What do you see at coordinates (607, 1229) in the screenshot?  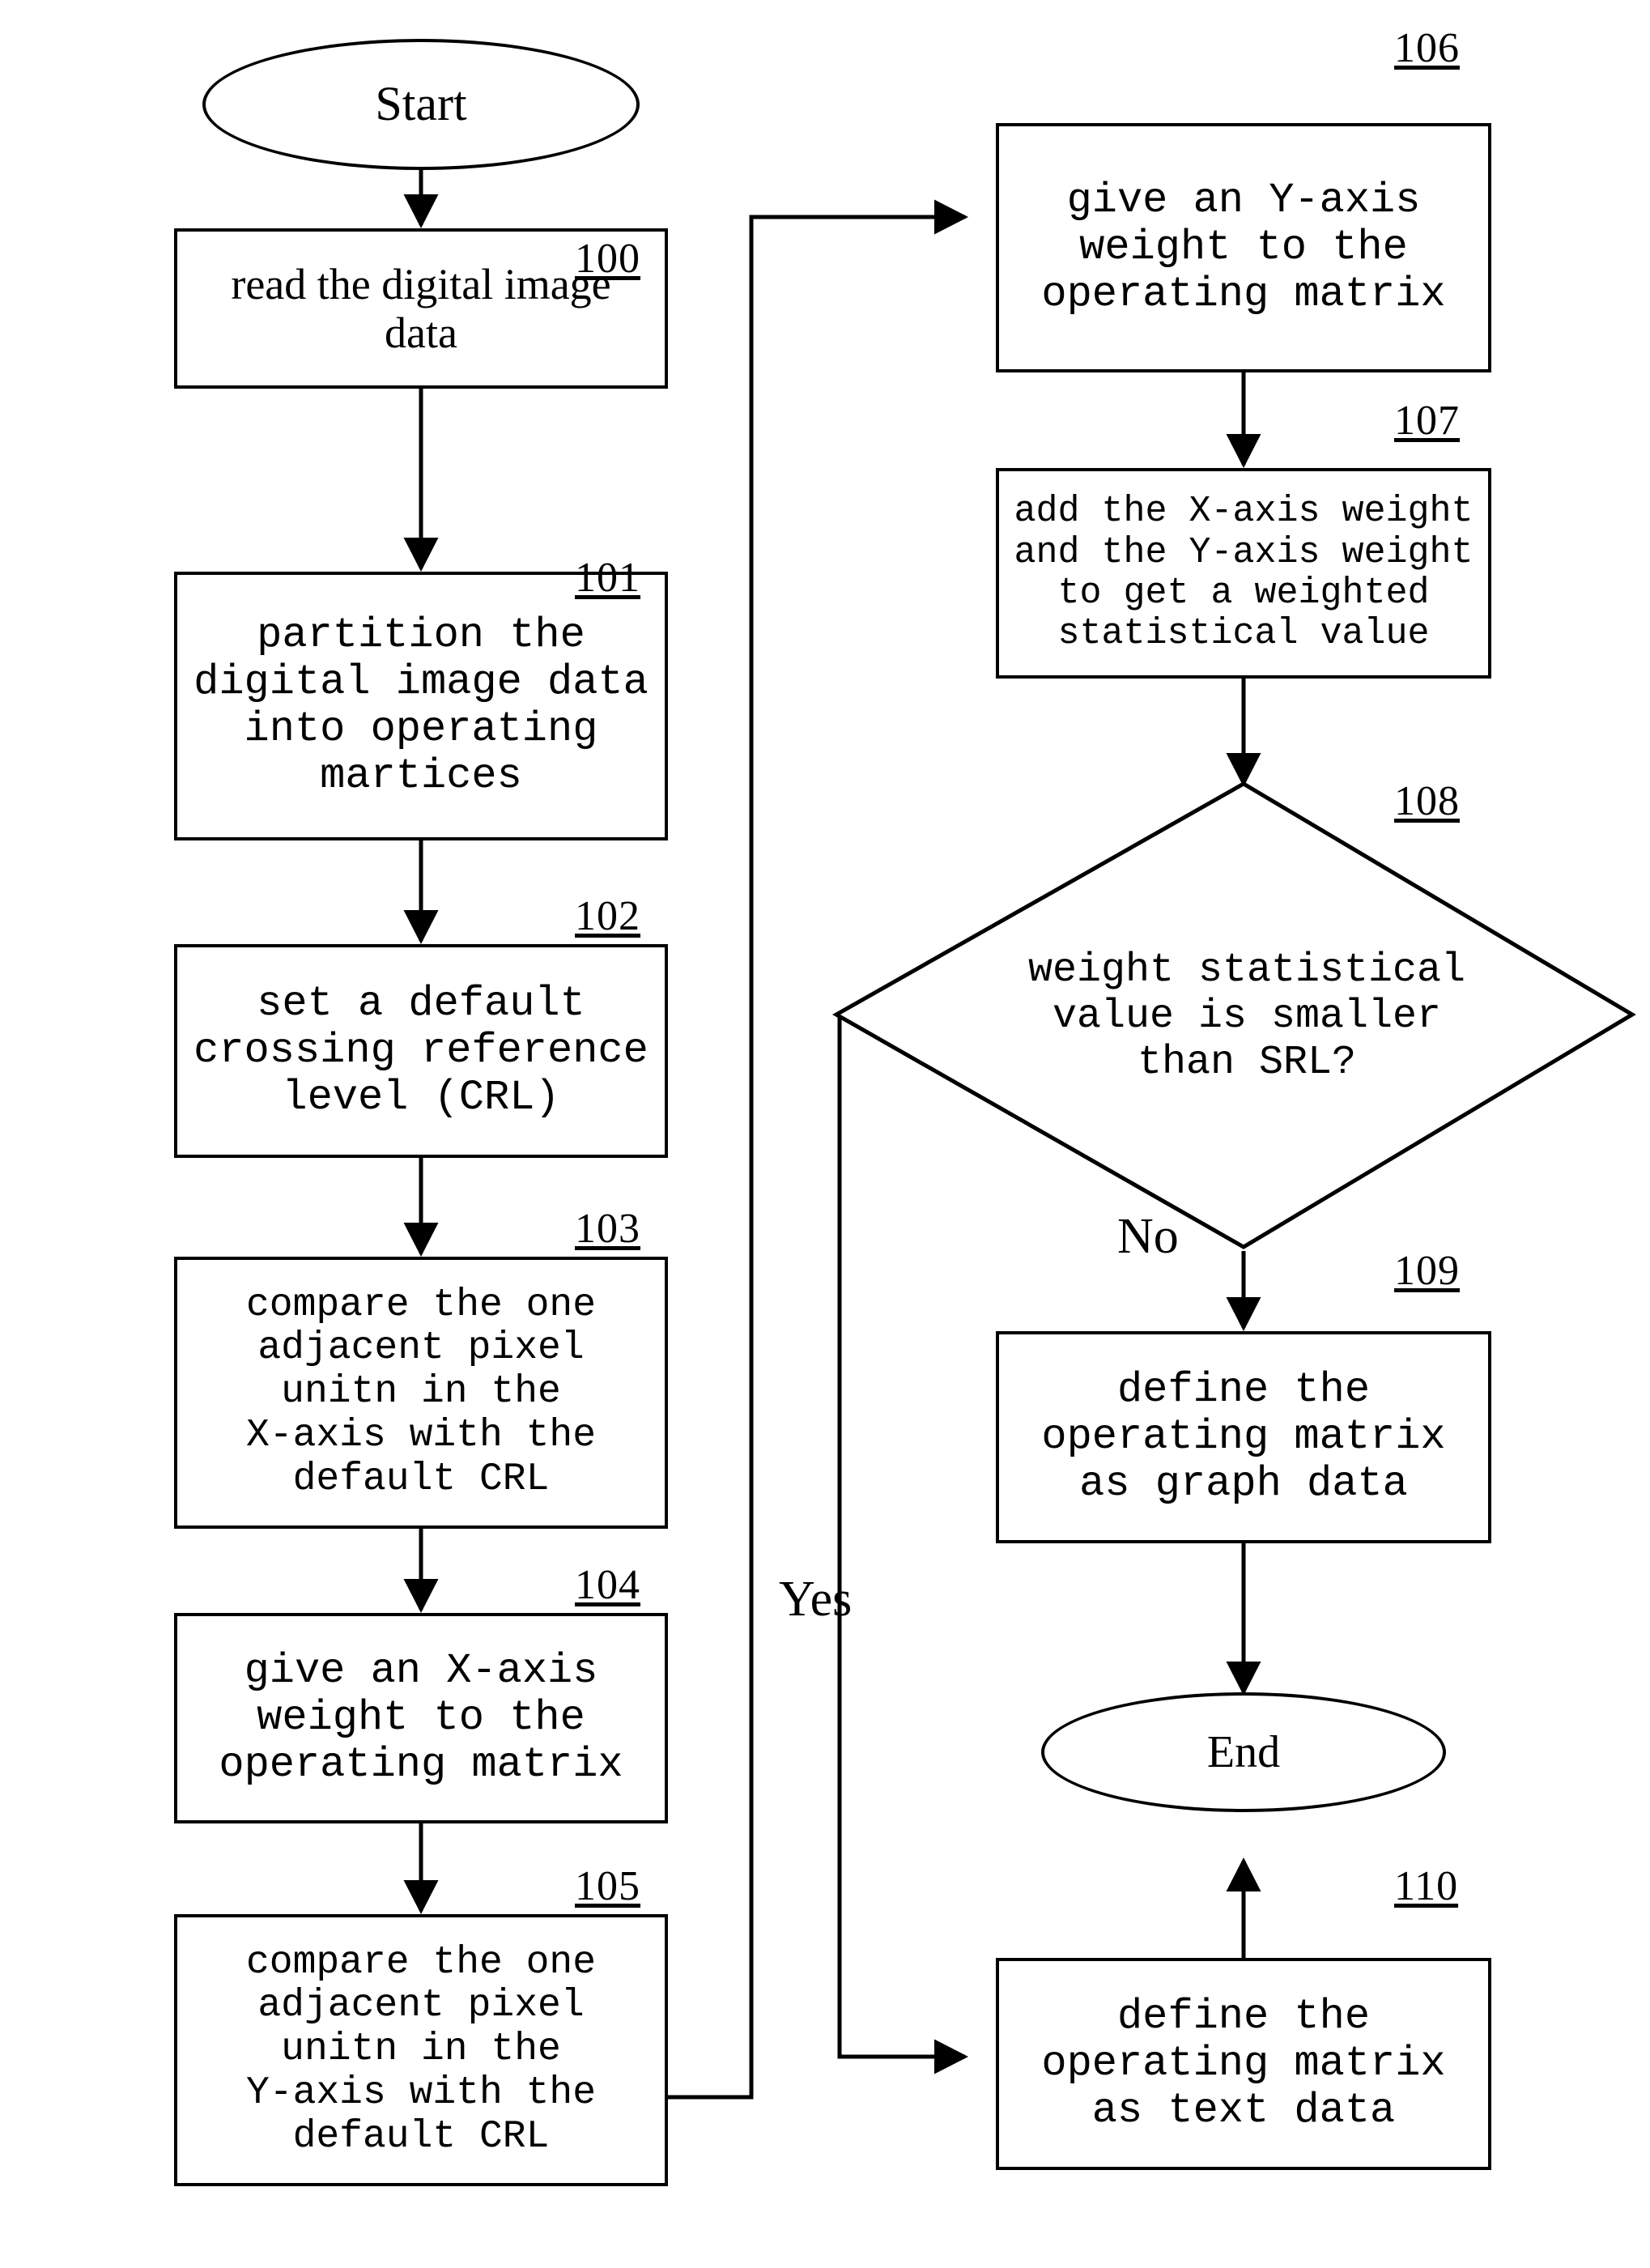 I see `step-tag-103: 103` at bounding box center [607, 1229].